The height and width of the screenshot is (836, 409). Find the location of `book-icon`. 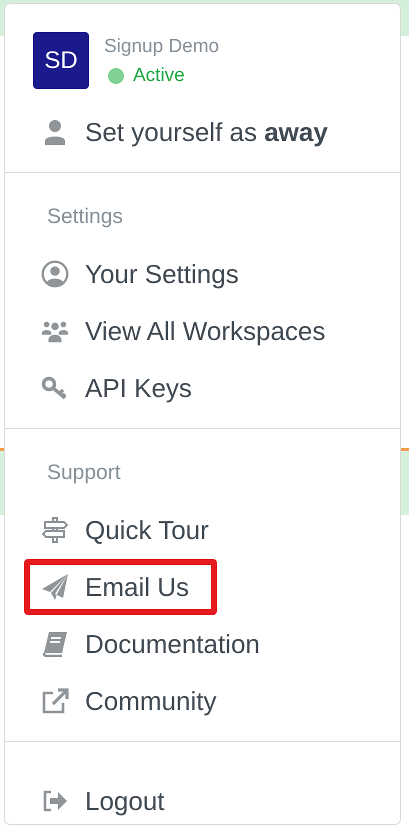

book-icon is located at coordinates (55, 643).